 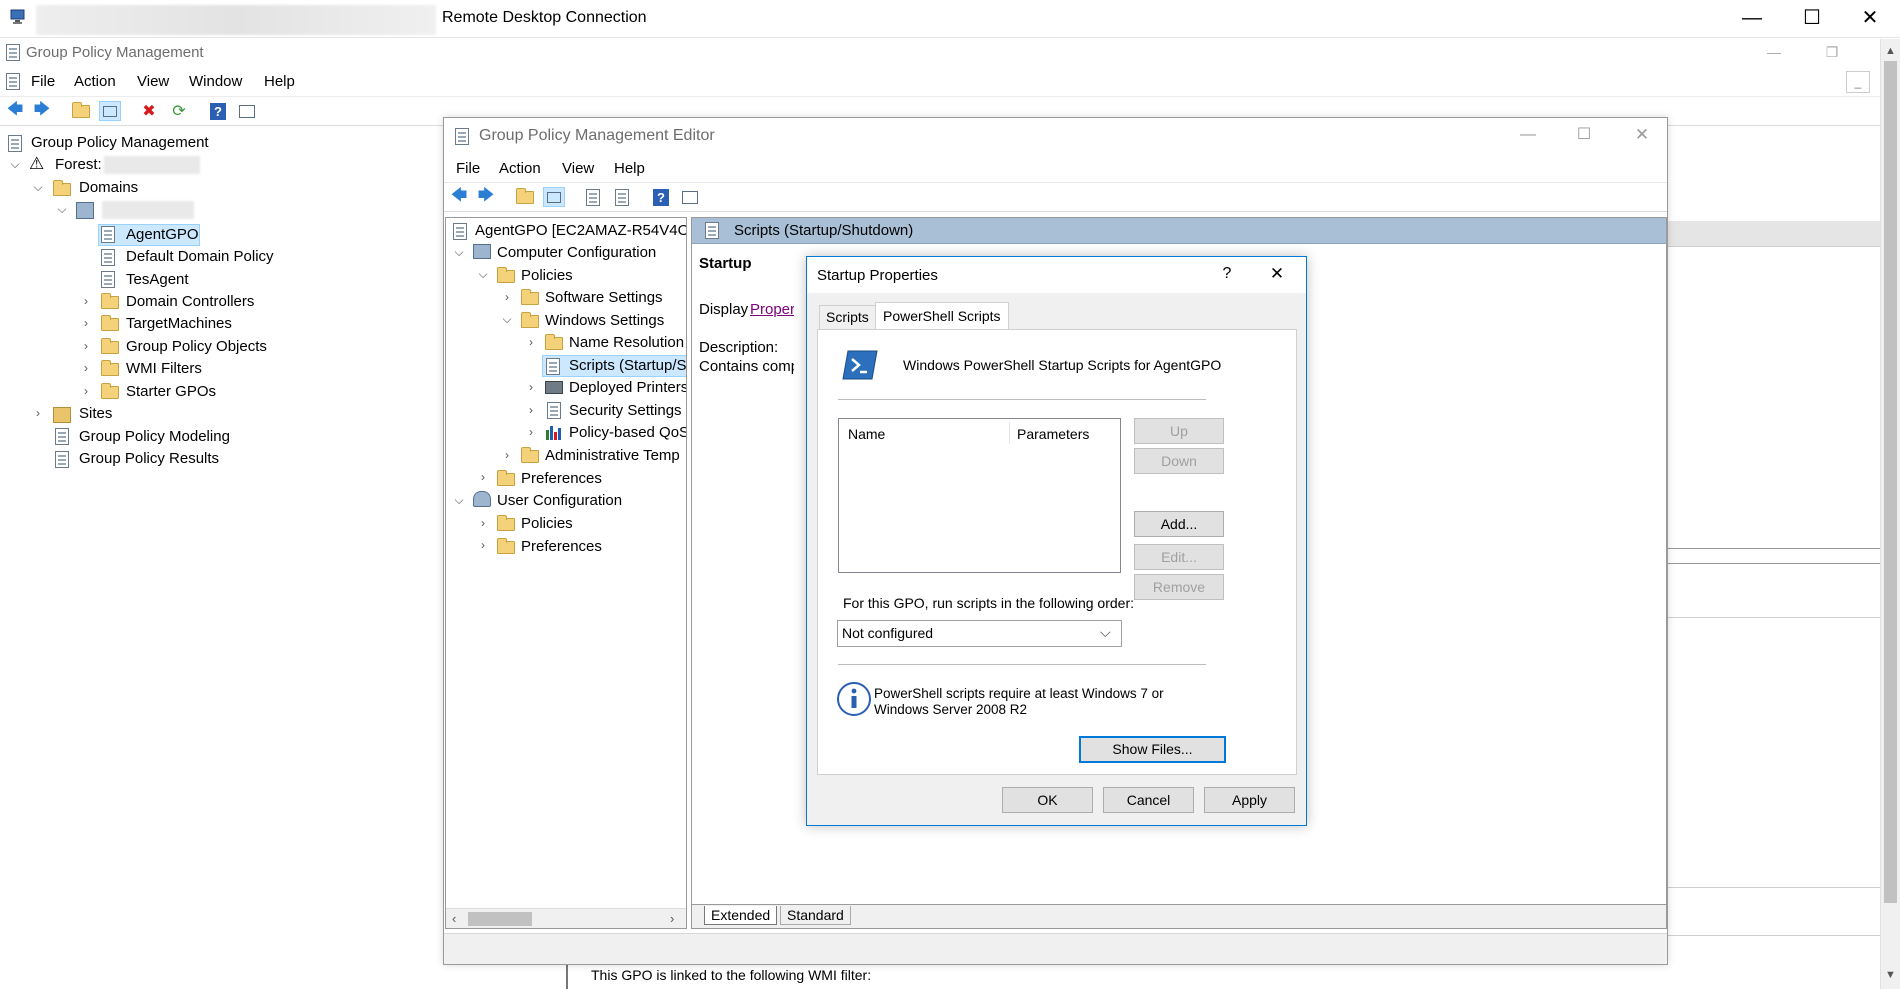 What do you see at coordinates (1752, 18) in the screenshot?
I see `rdc-minimize-button: —` at bounding box center [1752, 18].